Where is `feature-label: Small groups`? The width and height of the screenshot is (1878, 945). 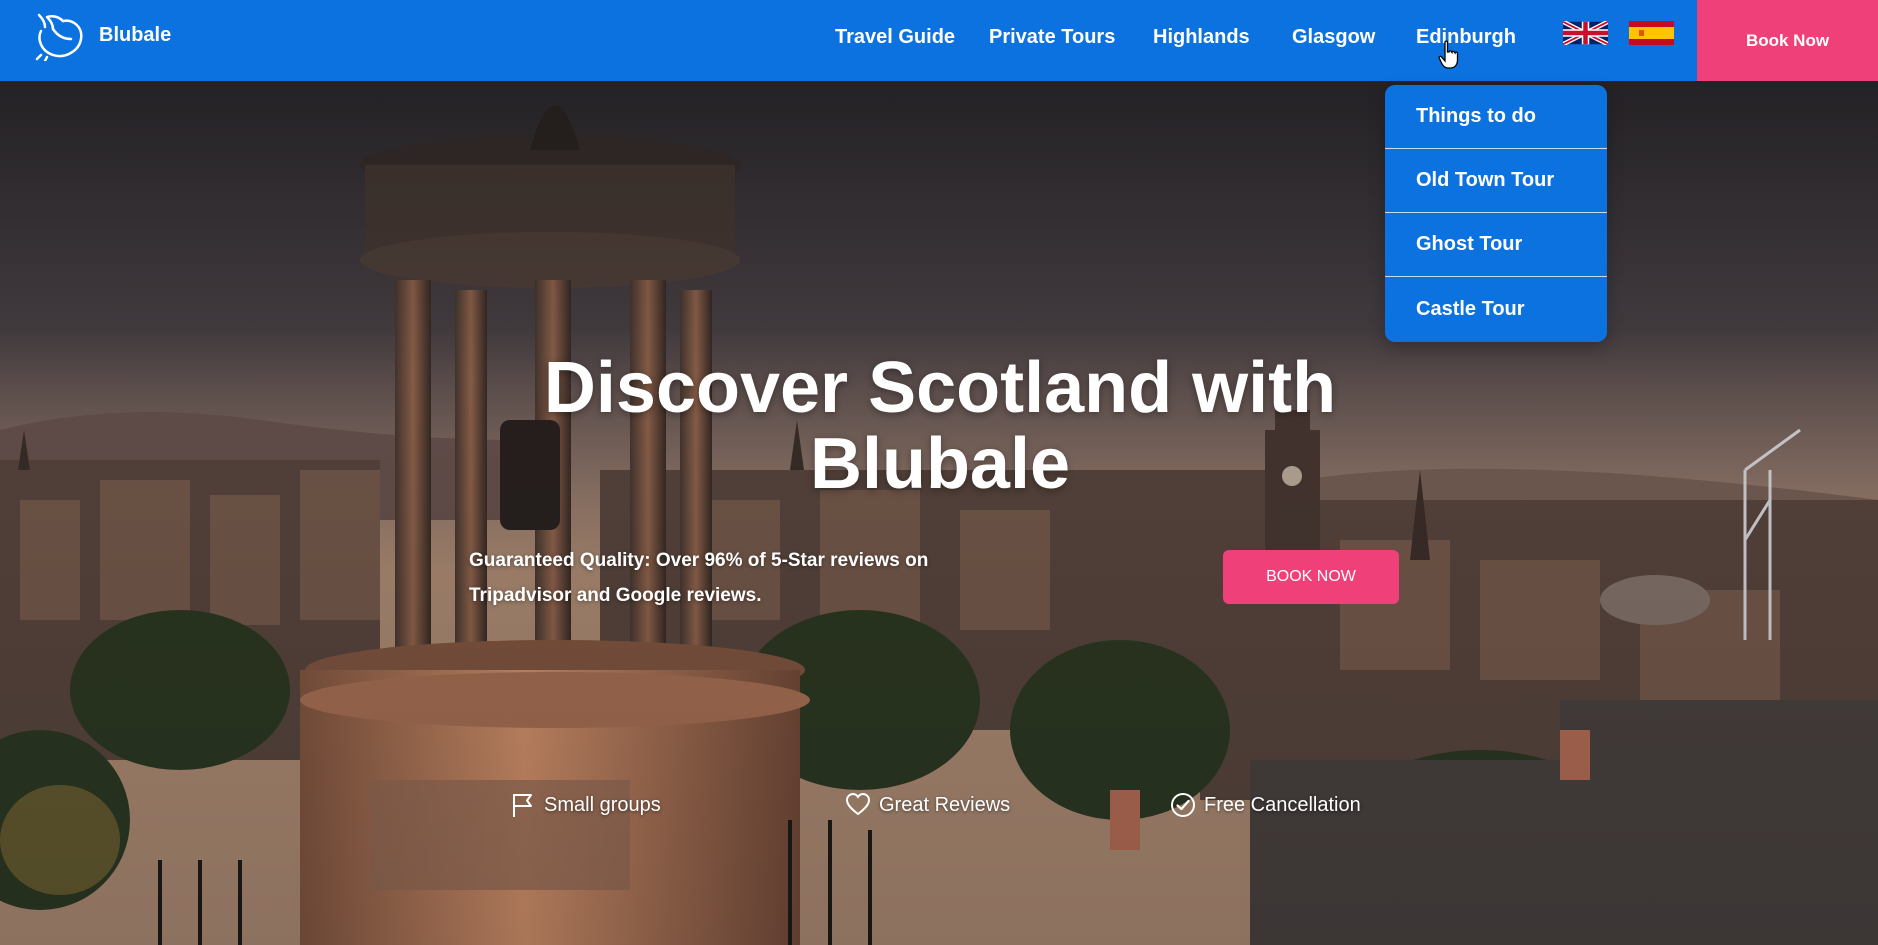 feature-label: Small groups is located at coordinates (602, 804).